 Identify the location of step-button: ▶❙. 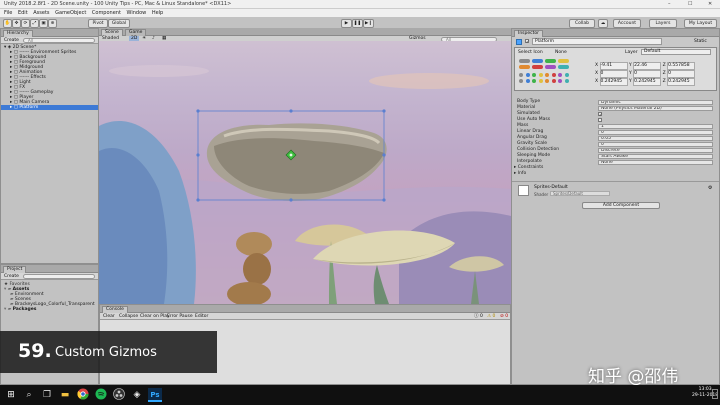
(368, 23).